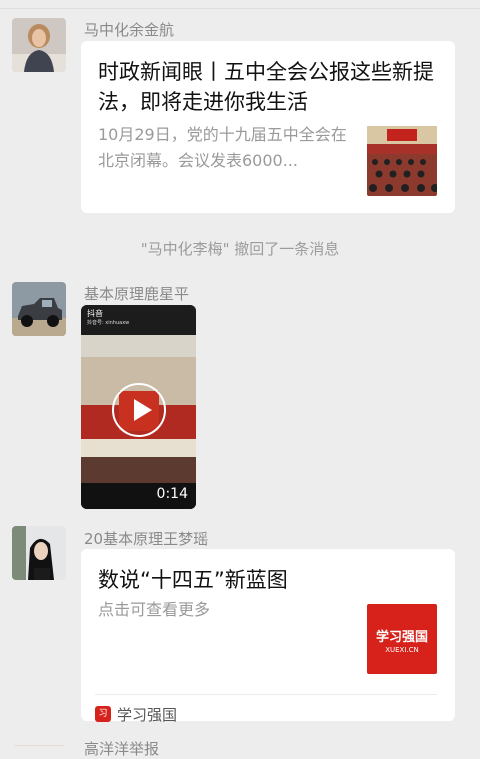 The height and width of the screenshot is (759, 480). Describe the element at coordinates (95, 313) in the screenshot. I see `tiktok-logo: 抖音` at that location.